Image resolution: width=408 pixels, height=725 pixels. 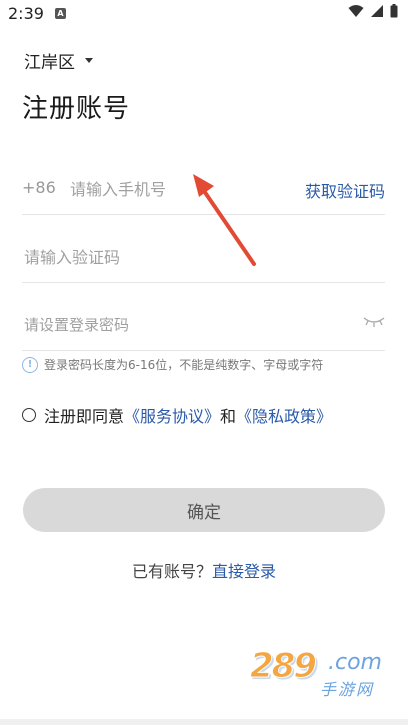 I want to click on region-label: 江岸区, so click(x=49, y=63).